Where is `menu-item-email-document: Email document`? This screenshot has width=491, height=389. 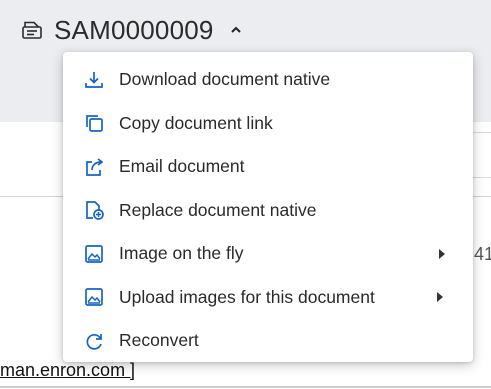 menu-item-email-document: Email document is located at coordinates (268, 167).